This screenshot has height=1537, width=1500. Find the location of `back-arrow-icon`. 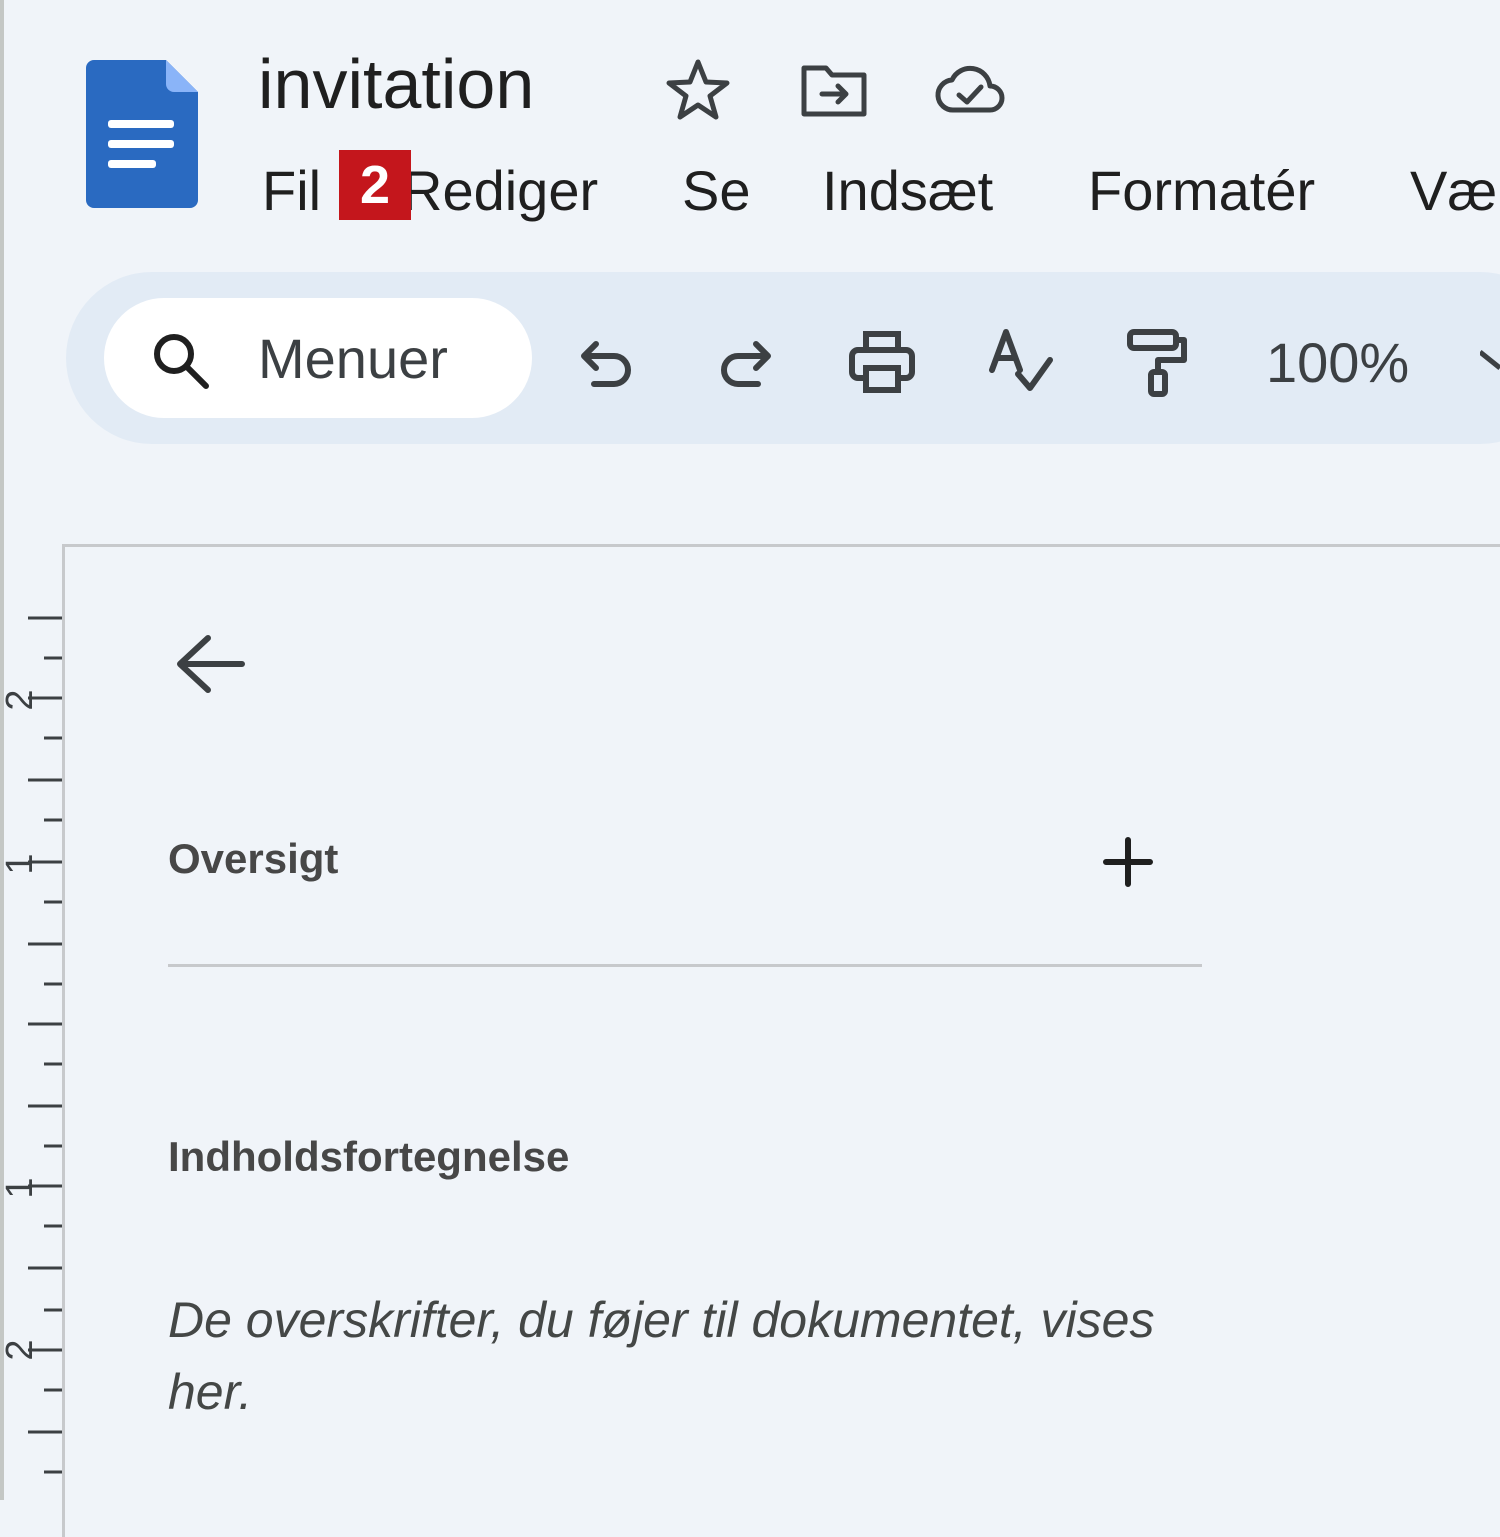

back-arrow-icon is located at coordinates (210, 666).